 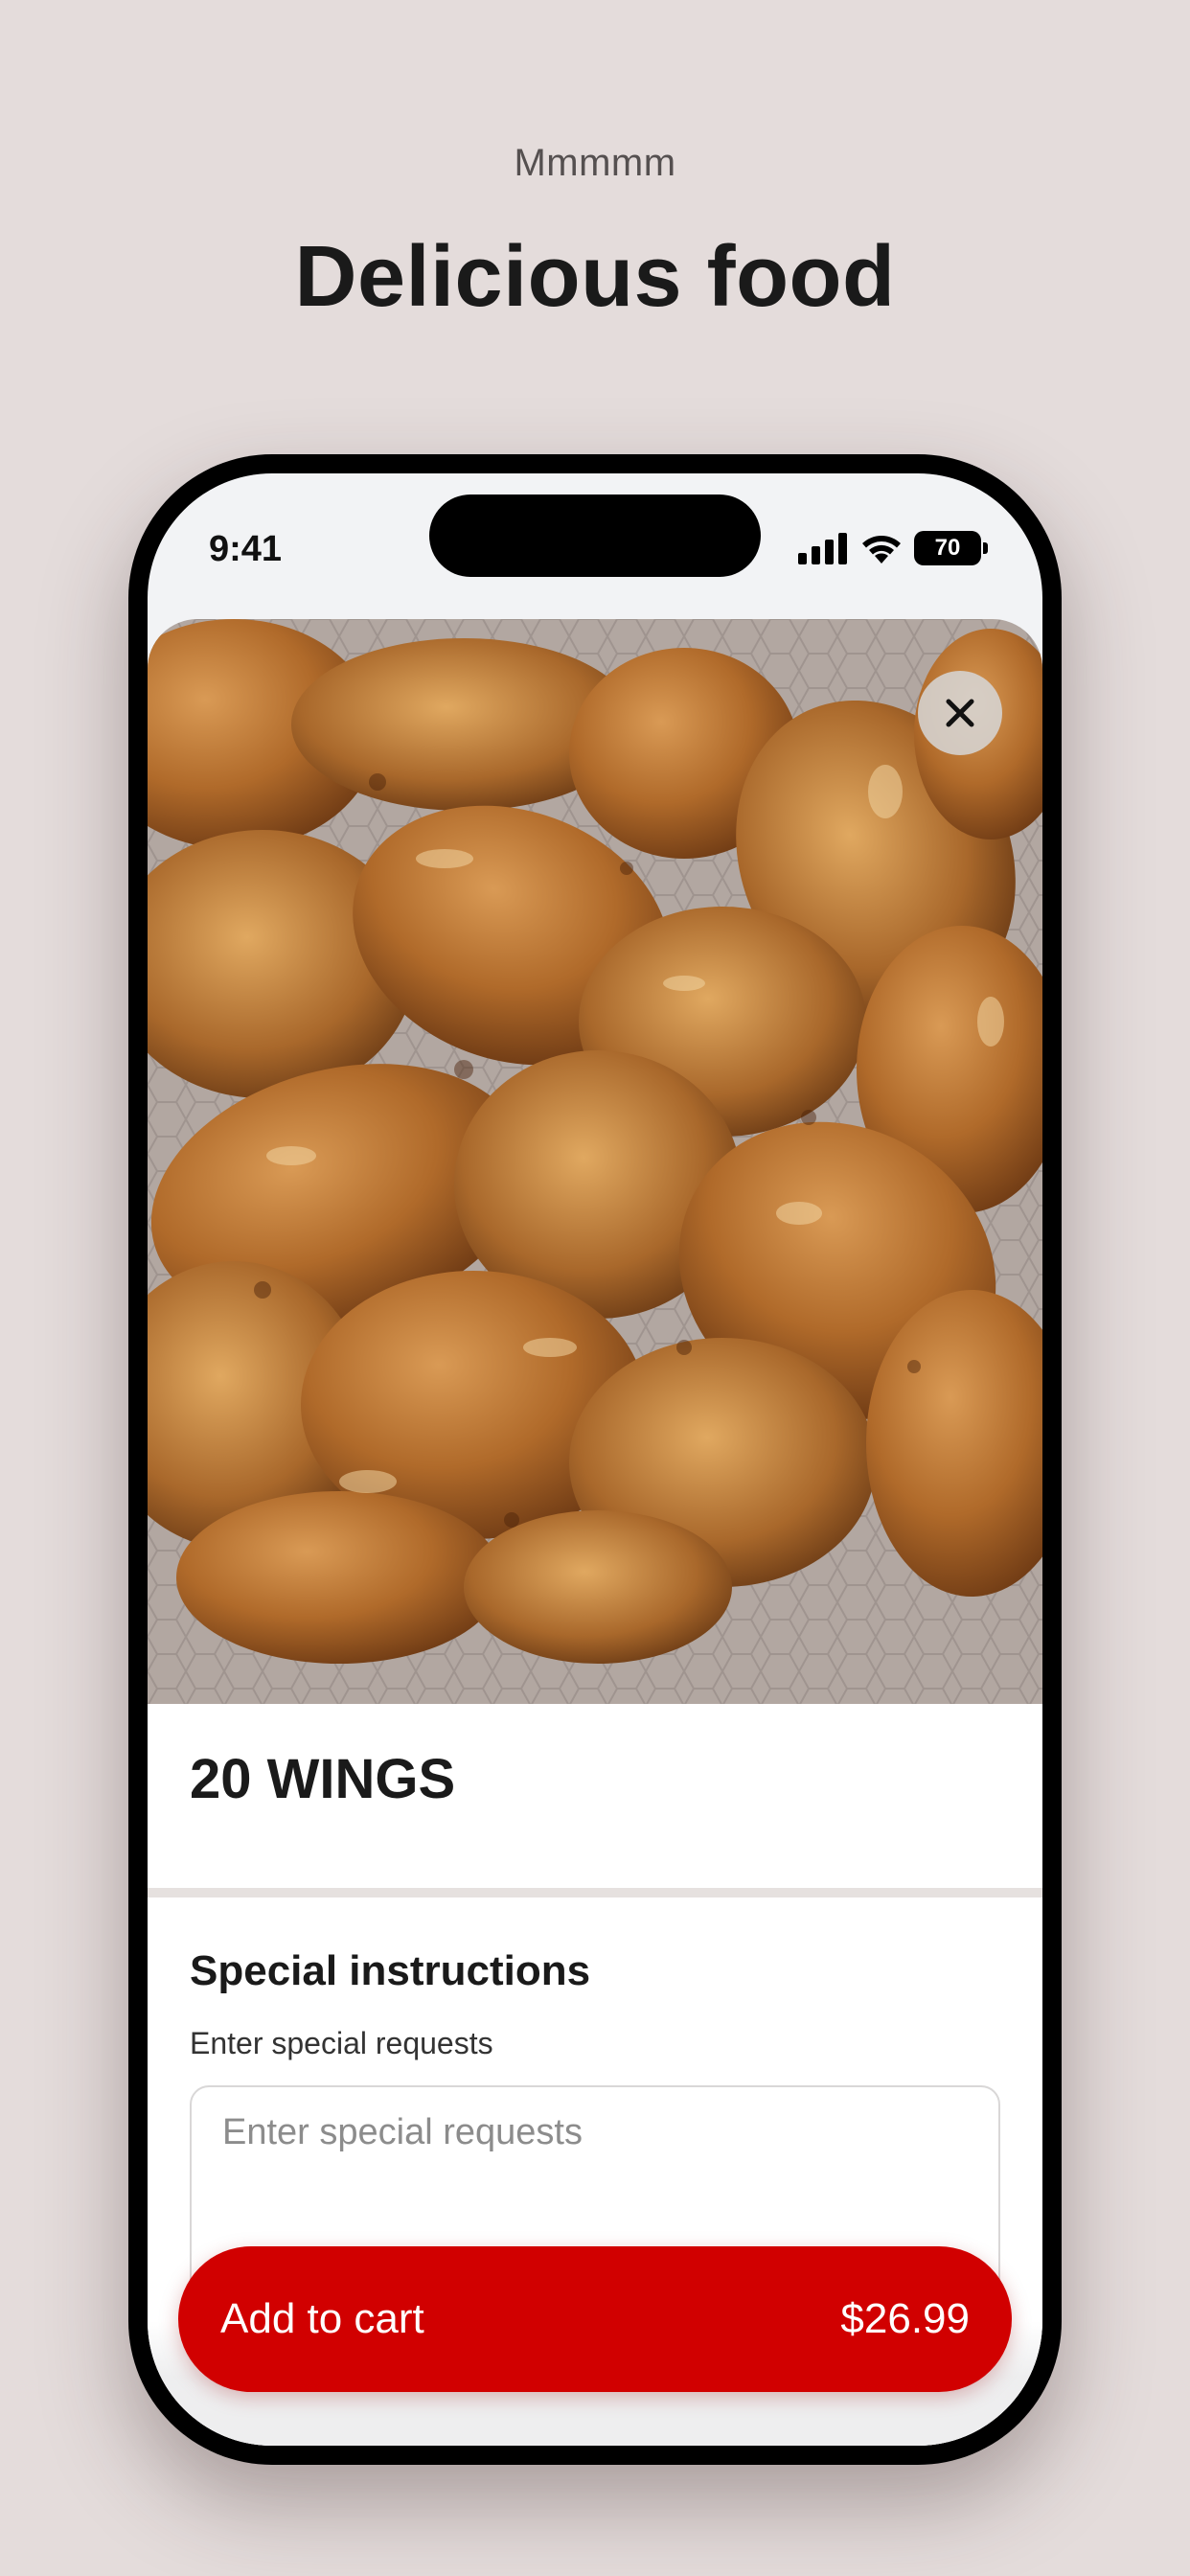 What do you see at coordinates (948, 548) in the screenshot?
I see `battery-level: 70` at bounding box center [948, 548].